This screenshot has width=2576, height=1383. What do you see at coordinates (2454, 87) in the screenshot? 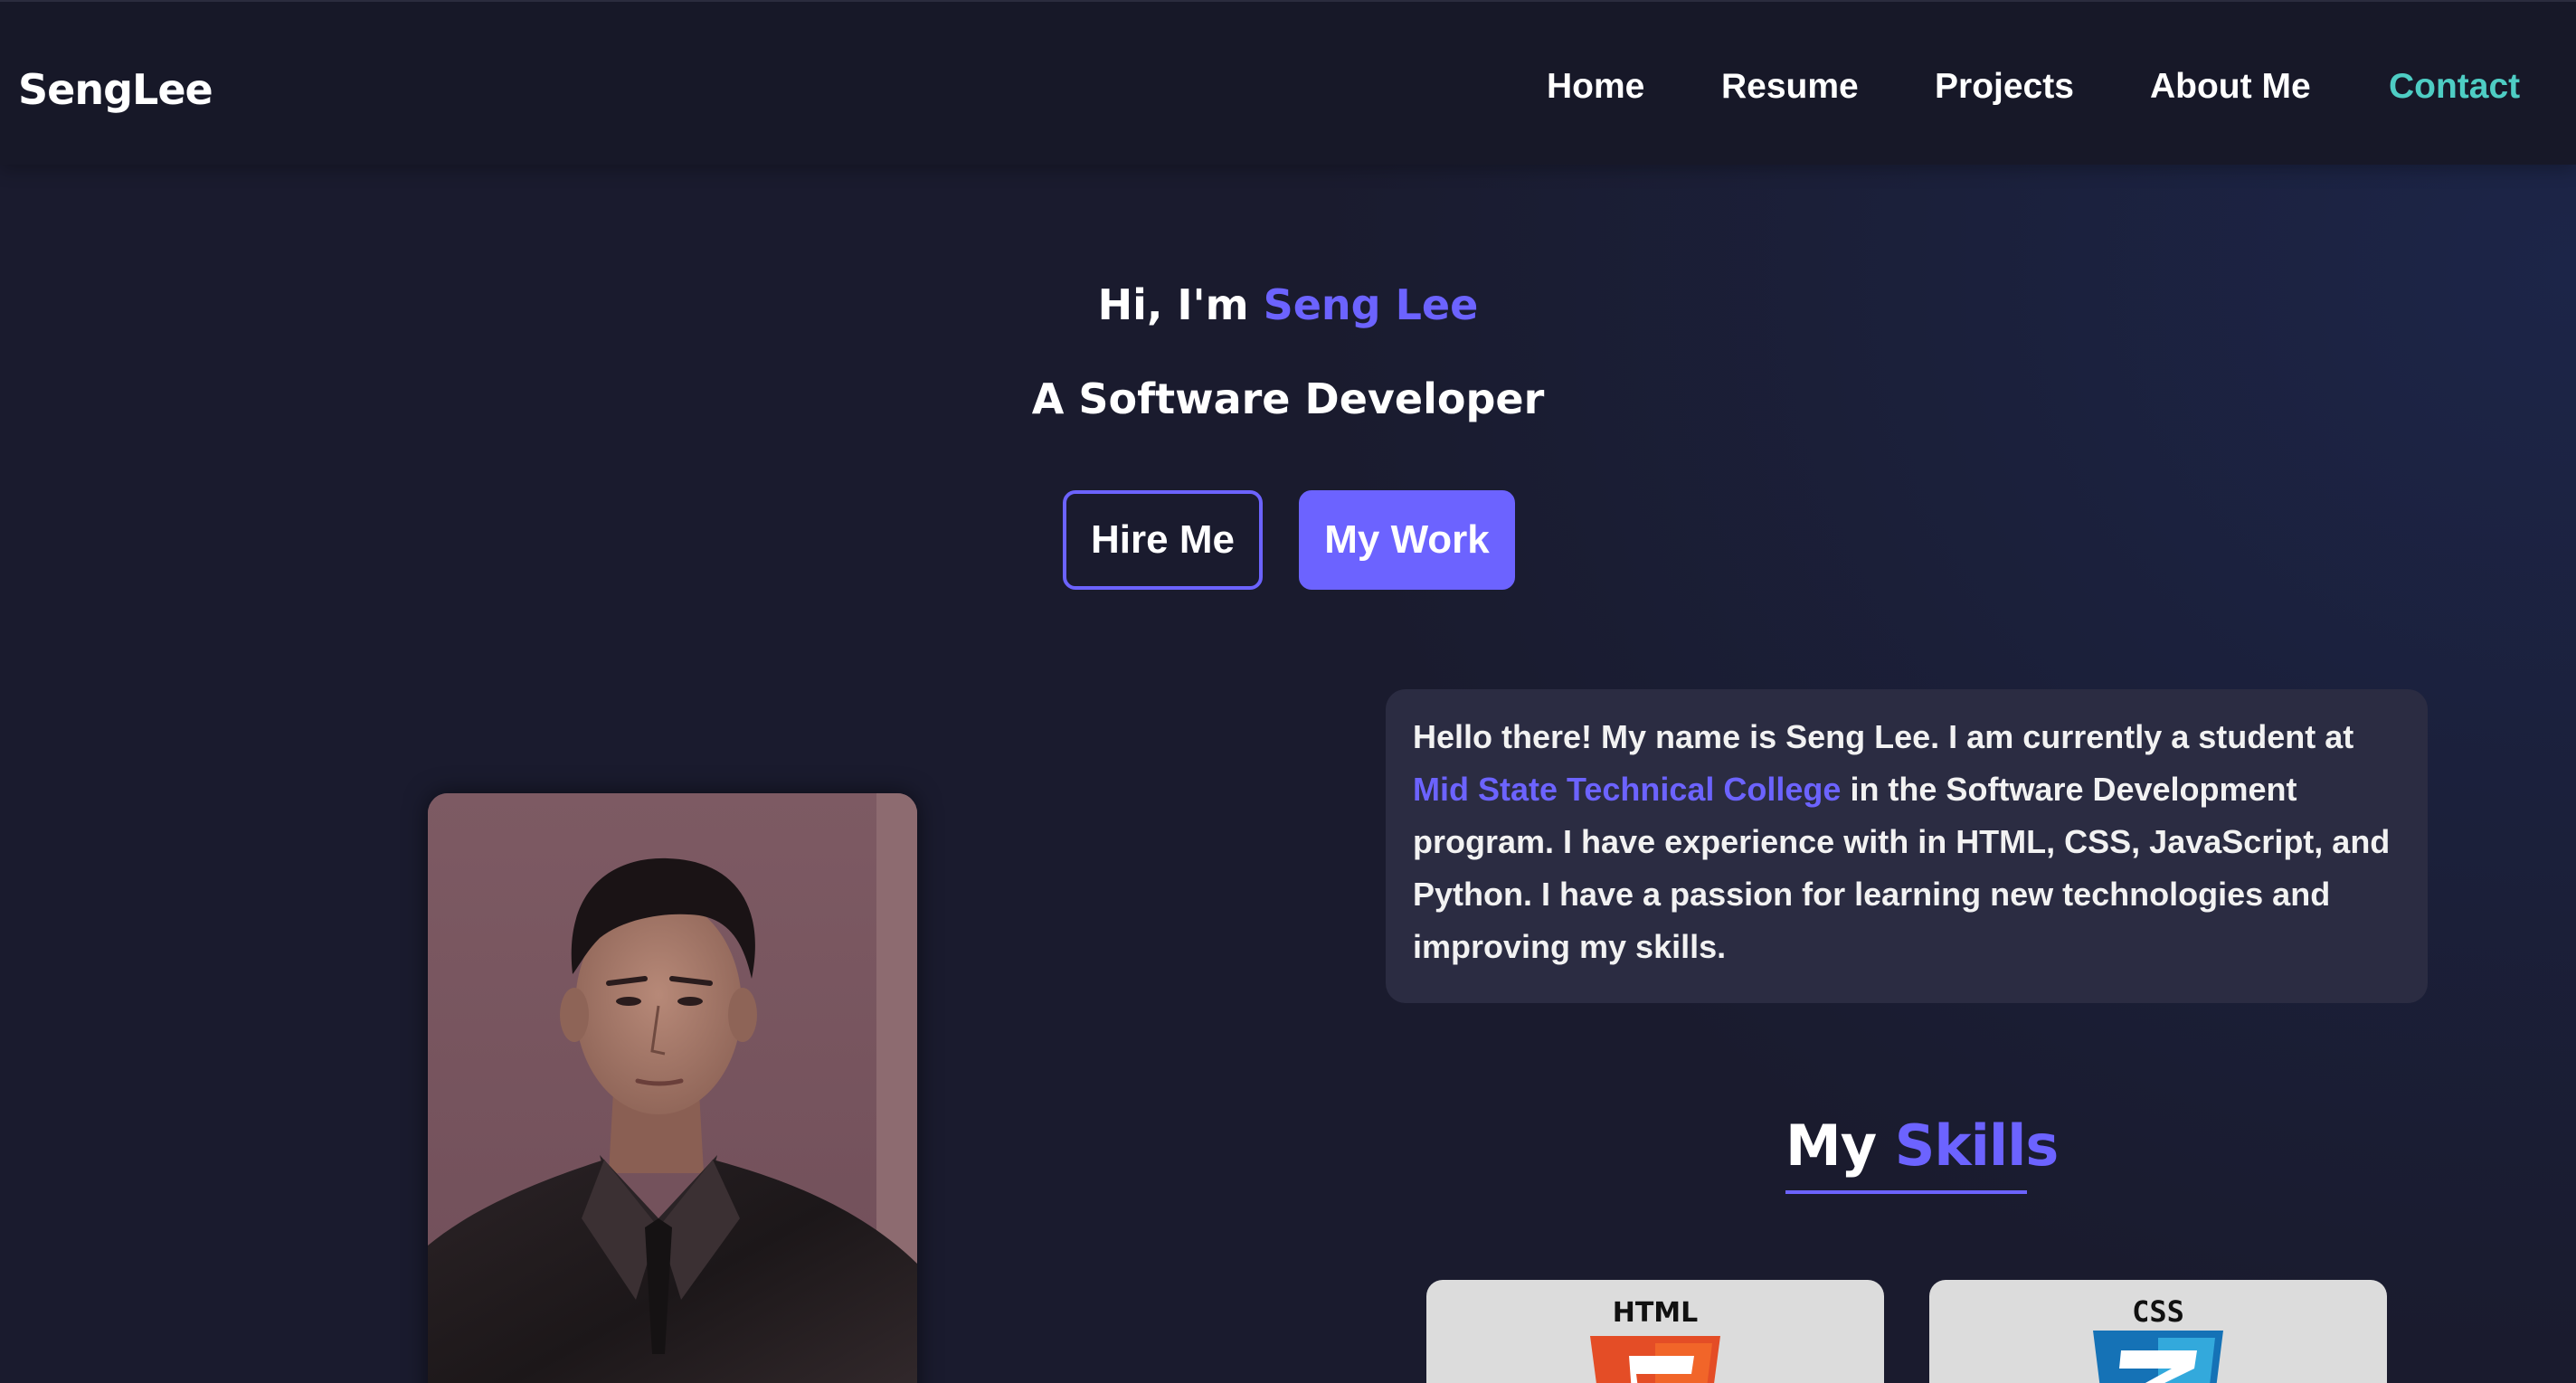
I see `nav-contact: Contact` at bounding box center [2454, 87].